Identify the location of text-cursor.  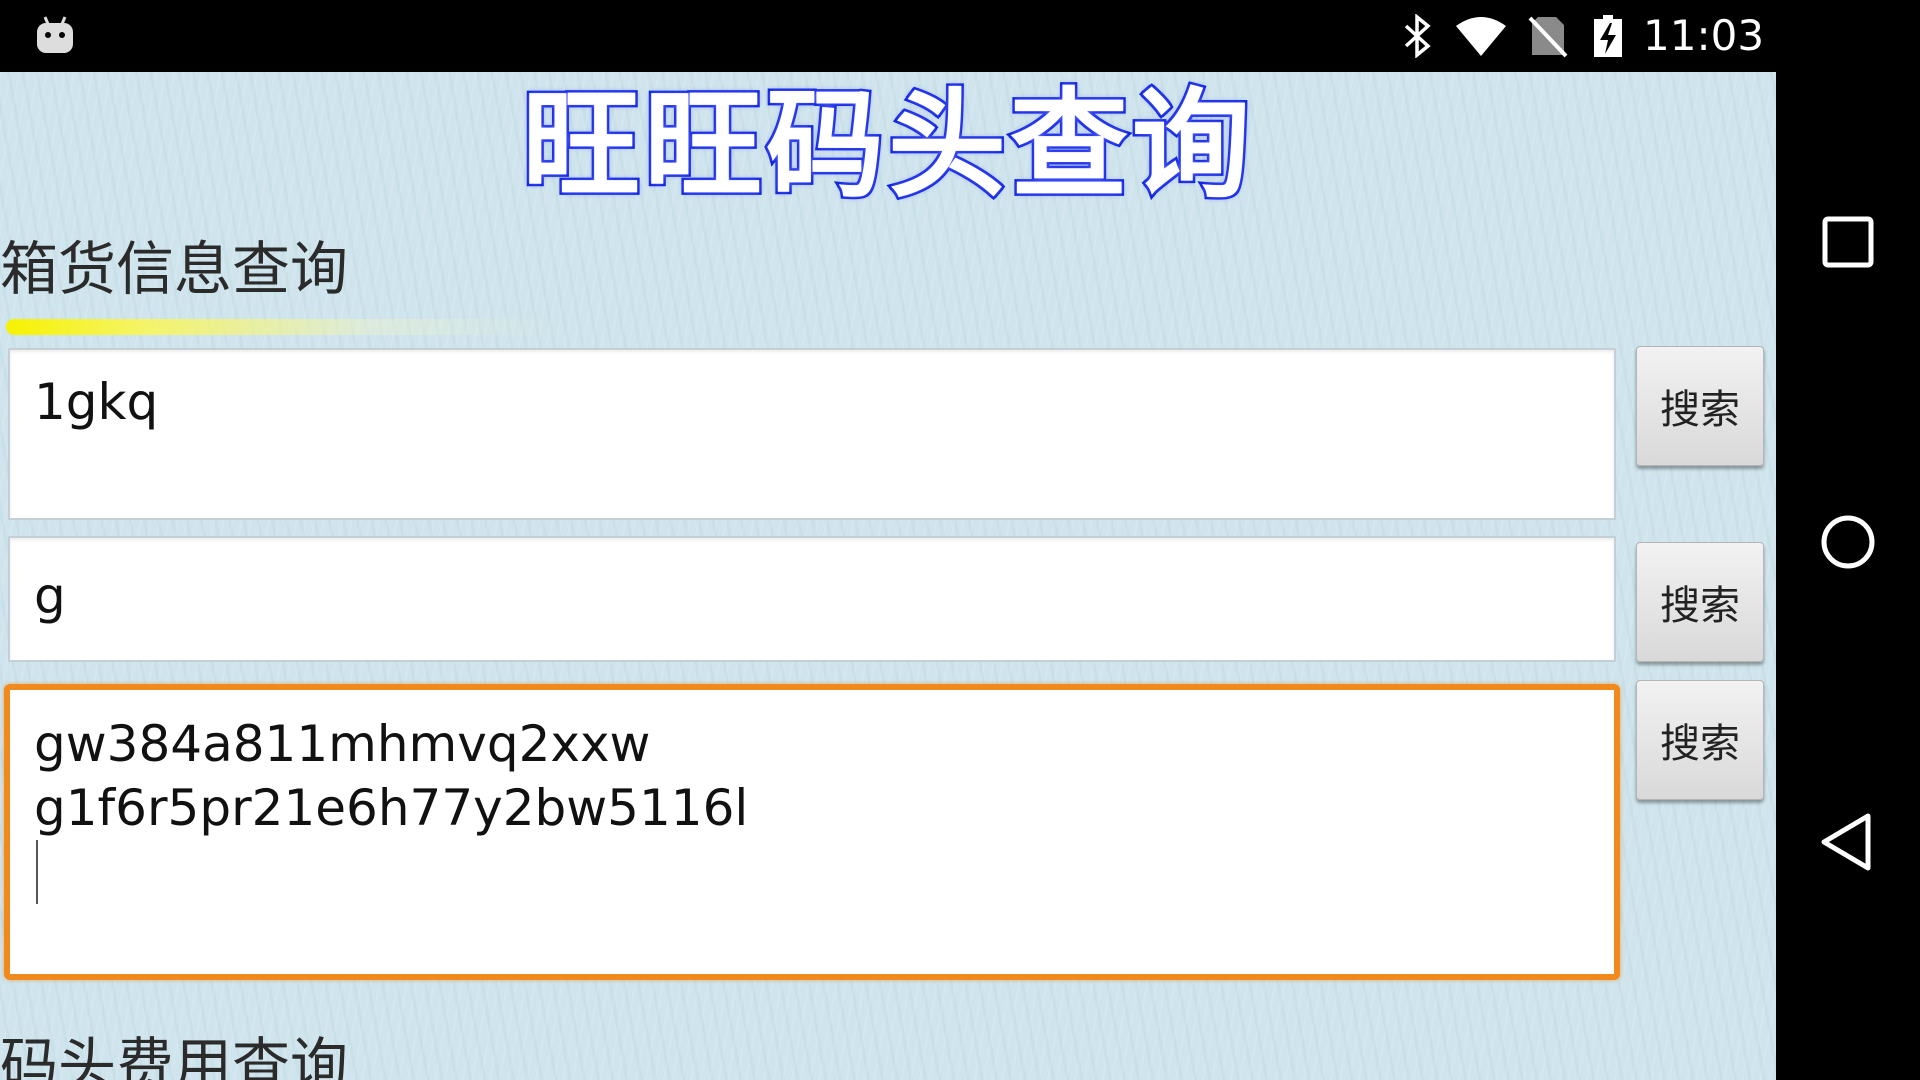
(37, 872).